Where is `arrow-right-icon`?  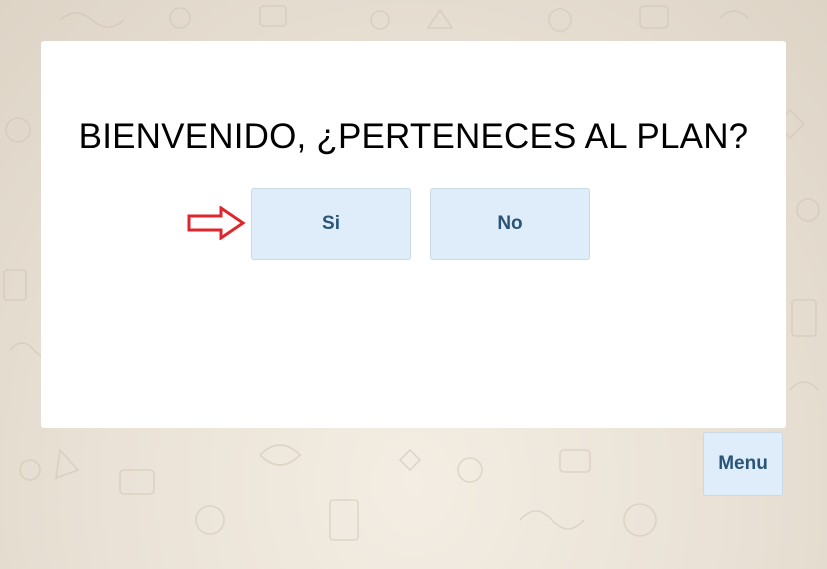 arrow-right-icon is located at coordinates (216, 223).